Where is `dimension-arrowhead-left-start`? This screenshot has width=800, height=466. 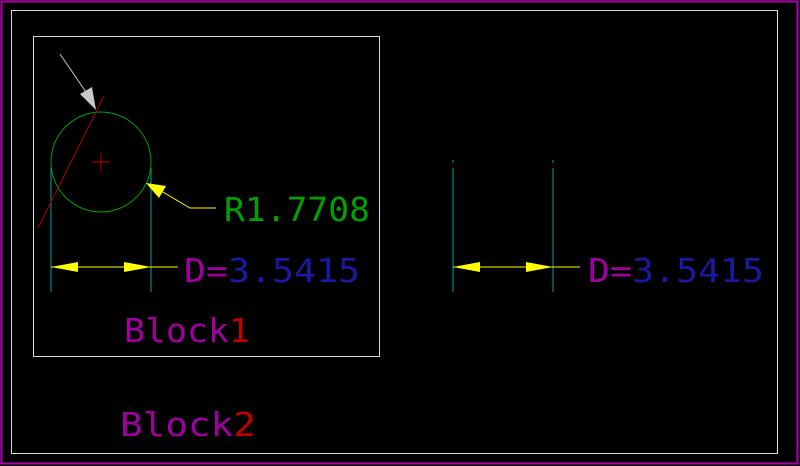
dimension-arrowhead-left-start is located at coordinates (64, 267).